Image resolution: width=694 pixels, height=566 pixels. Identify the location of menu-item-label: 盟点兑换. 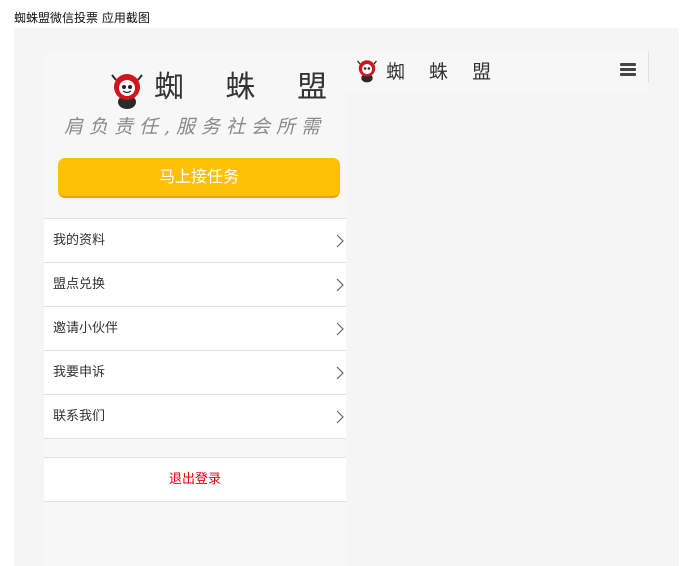
(79, 284).